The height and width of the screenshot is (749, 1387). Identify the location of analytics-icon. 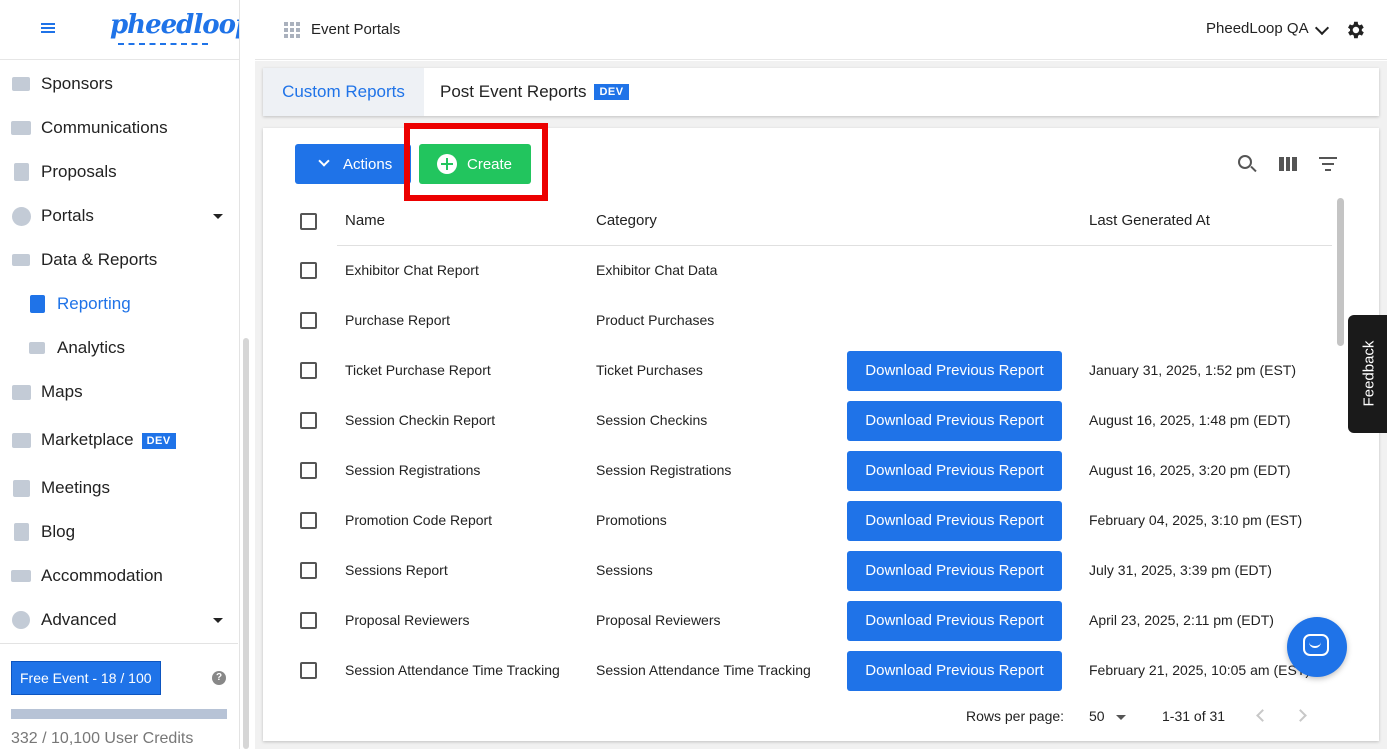
(37, 348).